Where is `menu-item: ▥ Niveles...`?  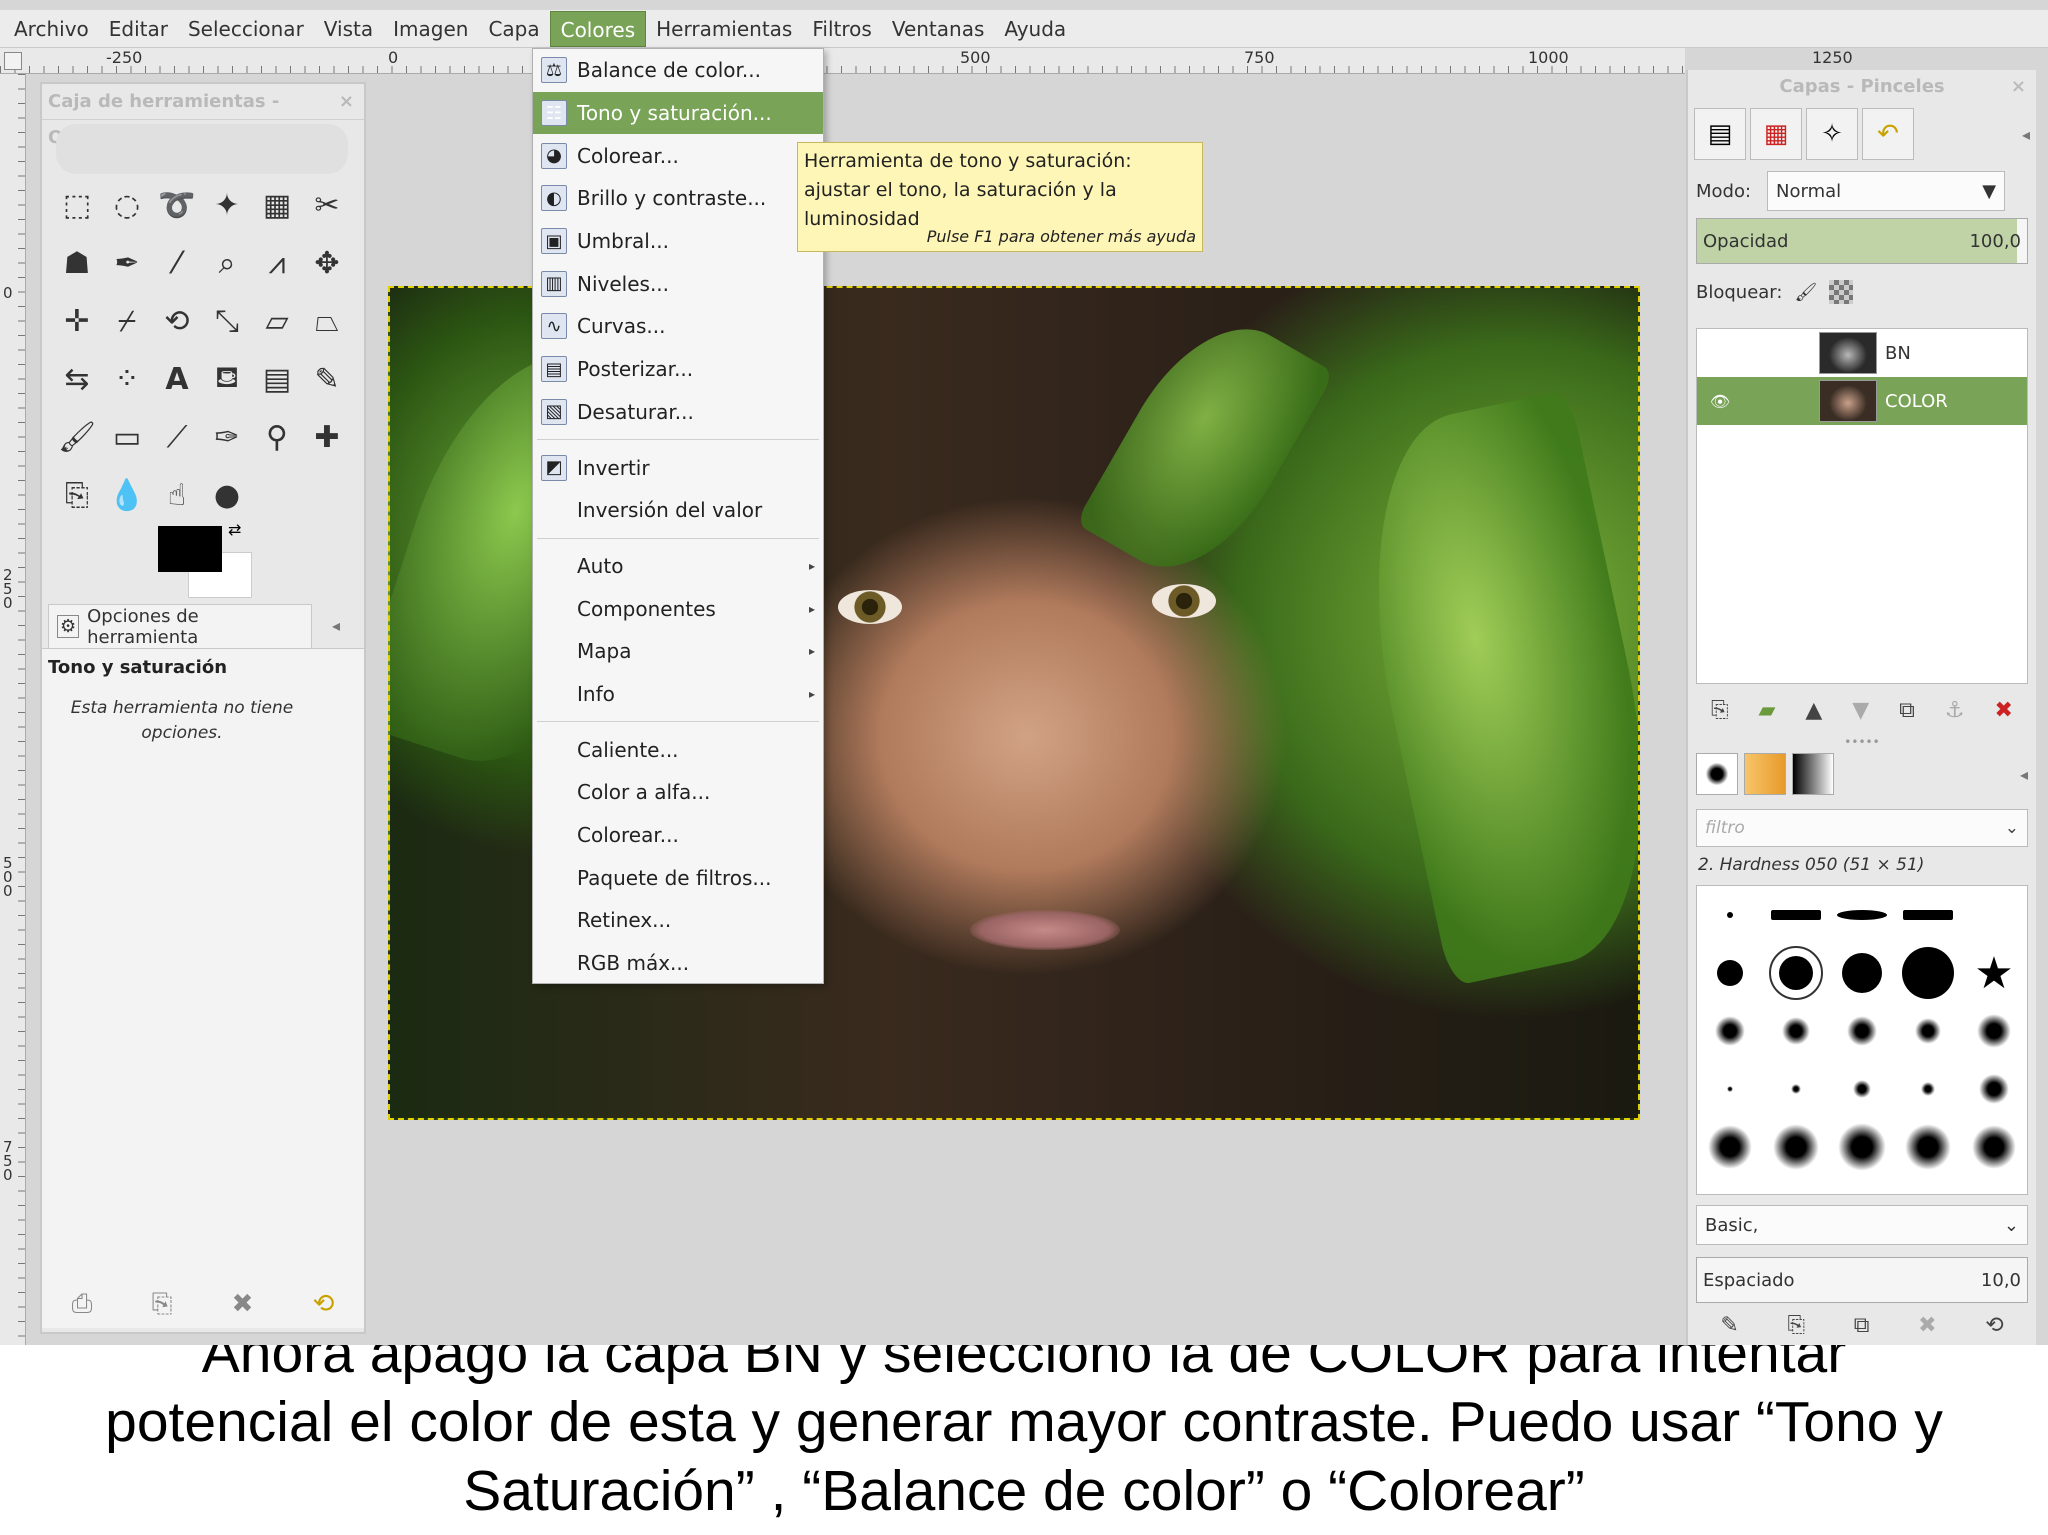
menu-item: ▥ Niveles... is located at coordinates (678, 283).